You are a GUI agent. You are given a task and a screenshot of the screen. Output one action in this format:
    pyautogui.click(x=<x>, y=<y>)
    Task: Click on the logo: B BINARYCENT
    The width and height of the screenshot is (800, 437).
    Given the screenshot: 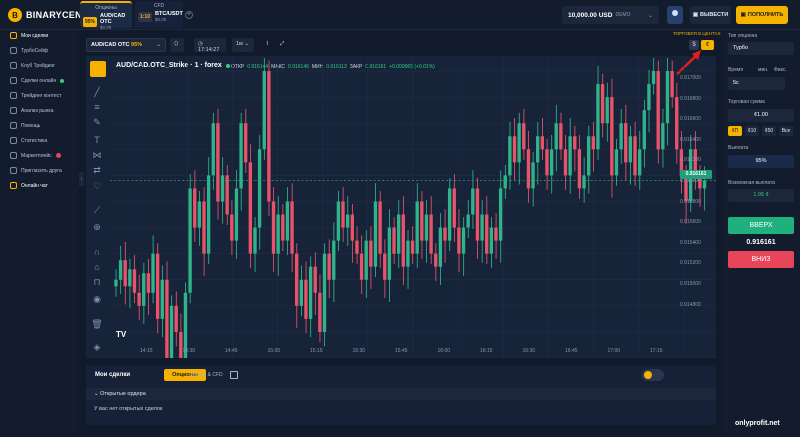 What is the action you would take?
    pyautogui.click(x=48, y=15)
    